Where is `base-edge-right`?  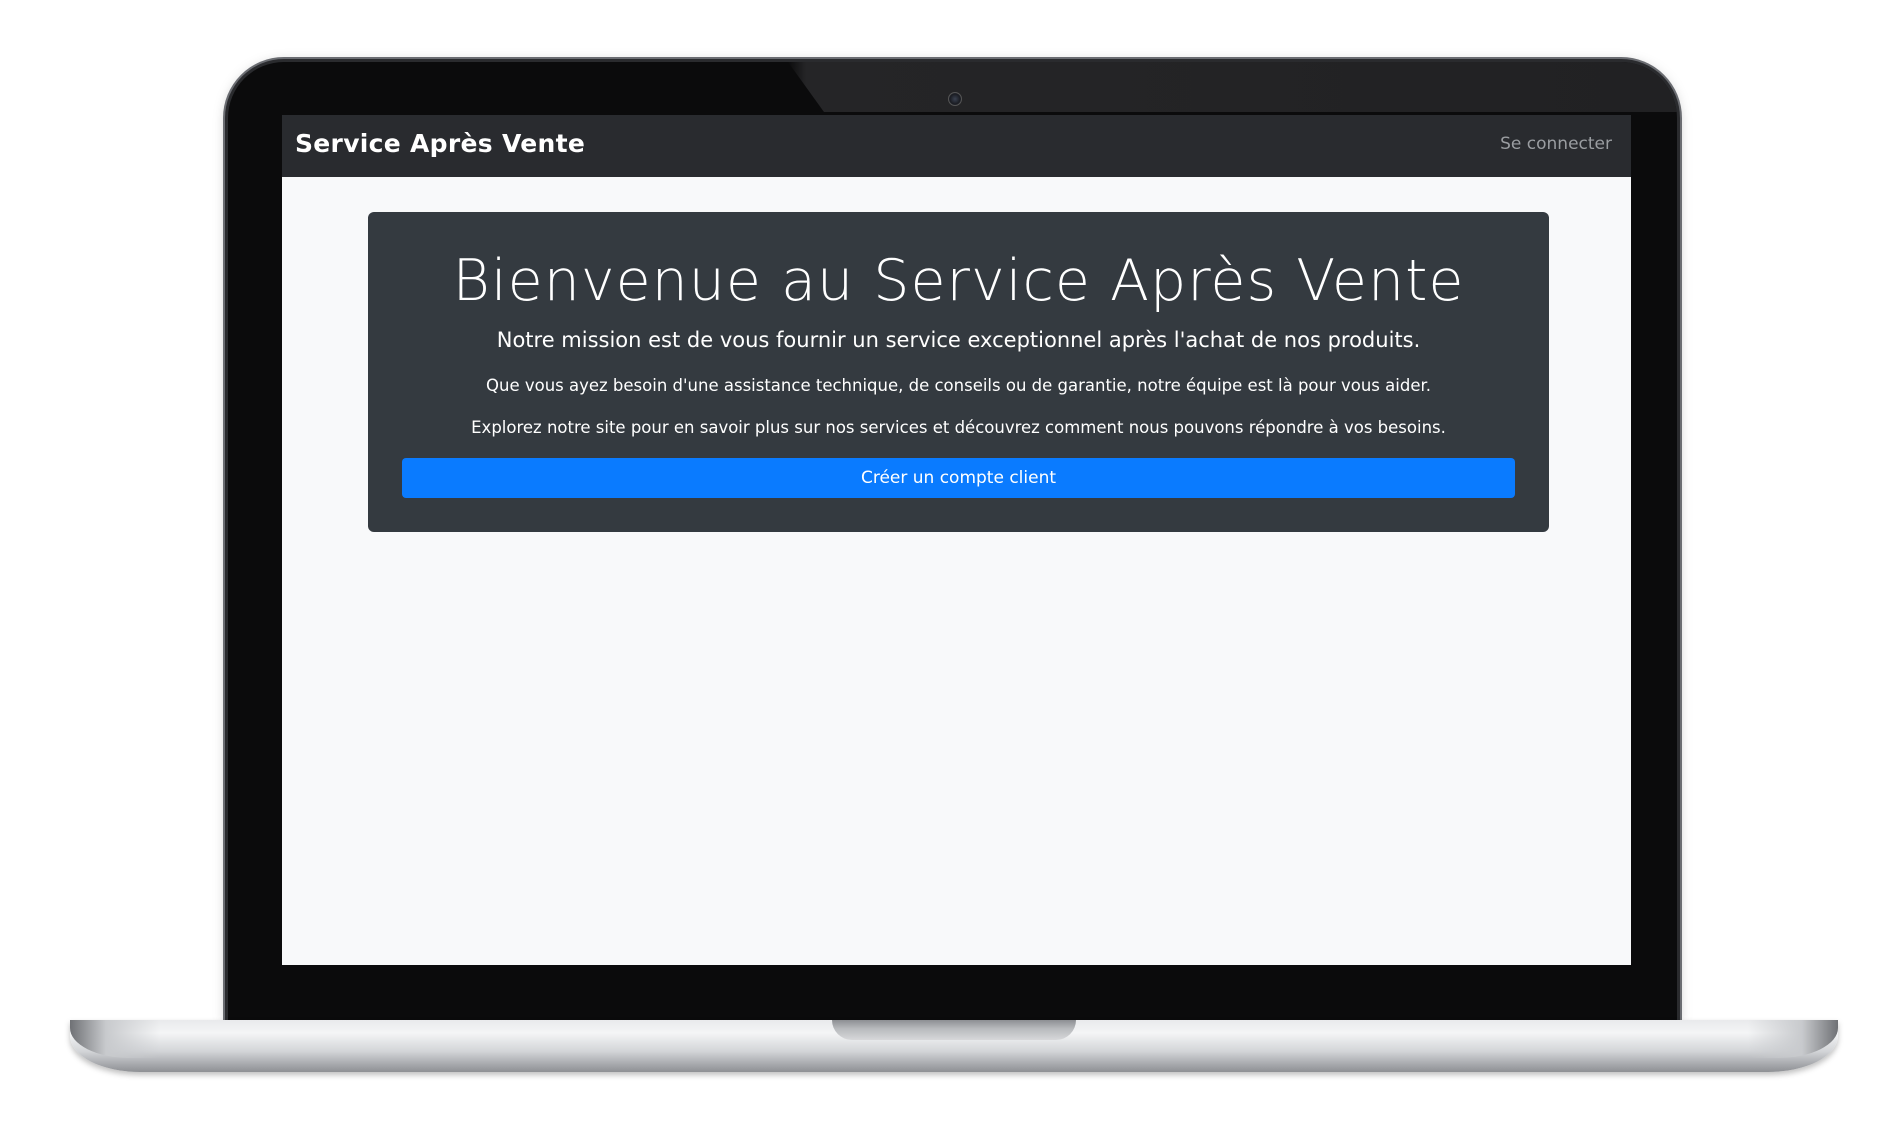
base-edge-right is located at coordinates (1793, 1039).